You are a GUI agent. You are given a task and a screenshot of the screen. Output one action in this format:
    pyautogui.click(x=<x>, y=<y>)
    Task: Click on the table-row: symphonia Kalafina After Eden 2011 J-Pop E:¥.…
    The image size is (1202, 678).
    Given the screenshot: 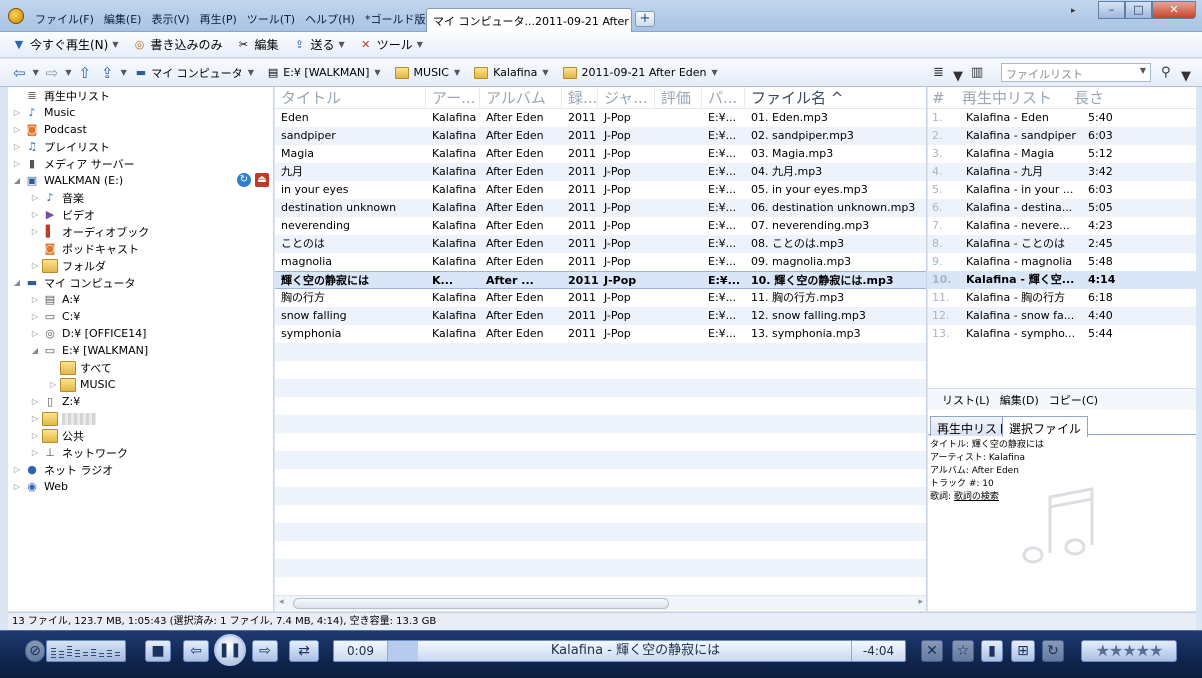 What is the action you would take?
    pyautogui.click(x=600, y=334)
    